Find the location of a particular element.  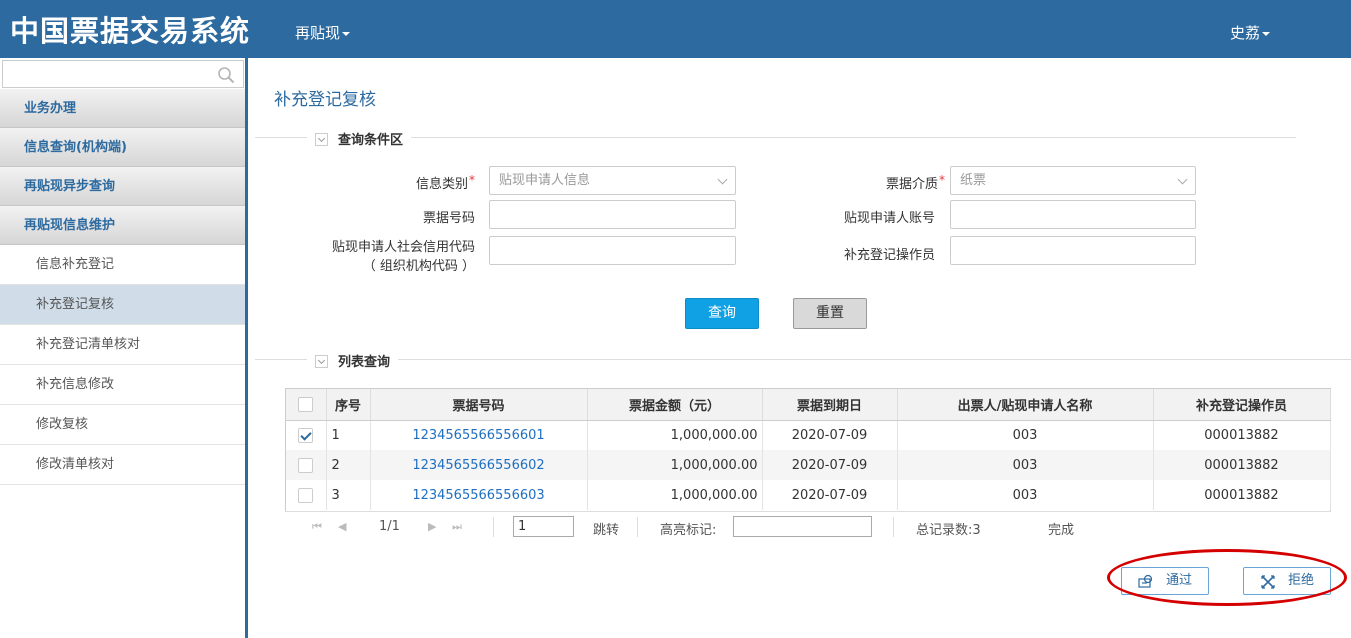

col-header-seq: 序号 is located at coordinates (348, 405).